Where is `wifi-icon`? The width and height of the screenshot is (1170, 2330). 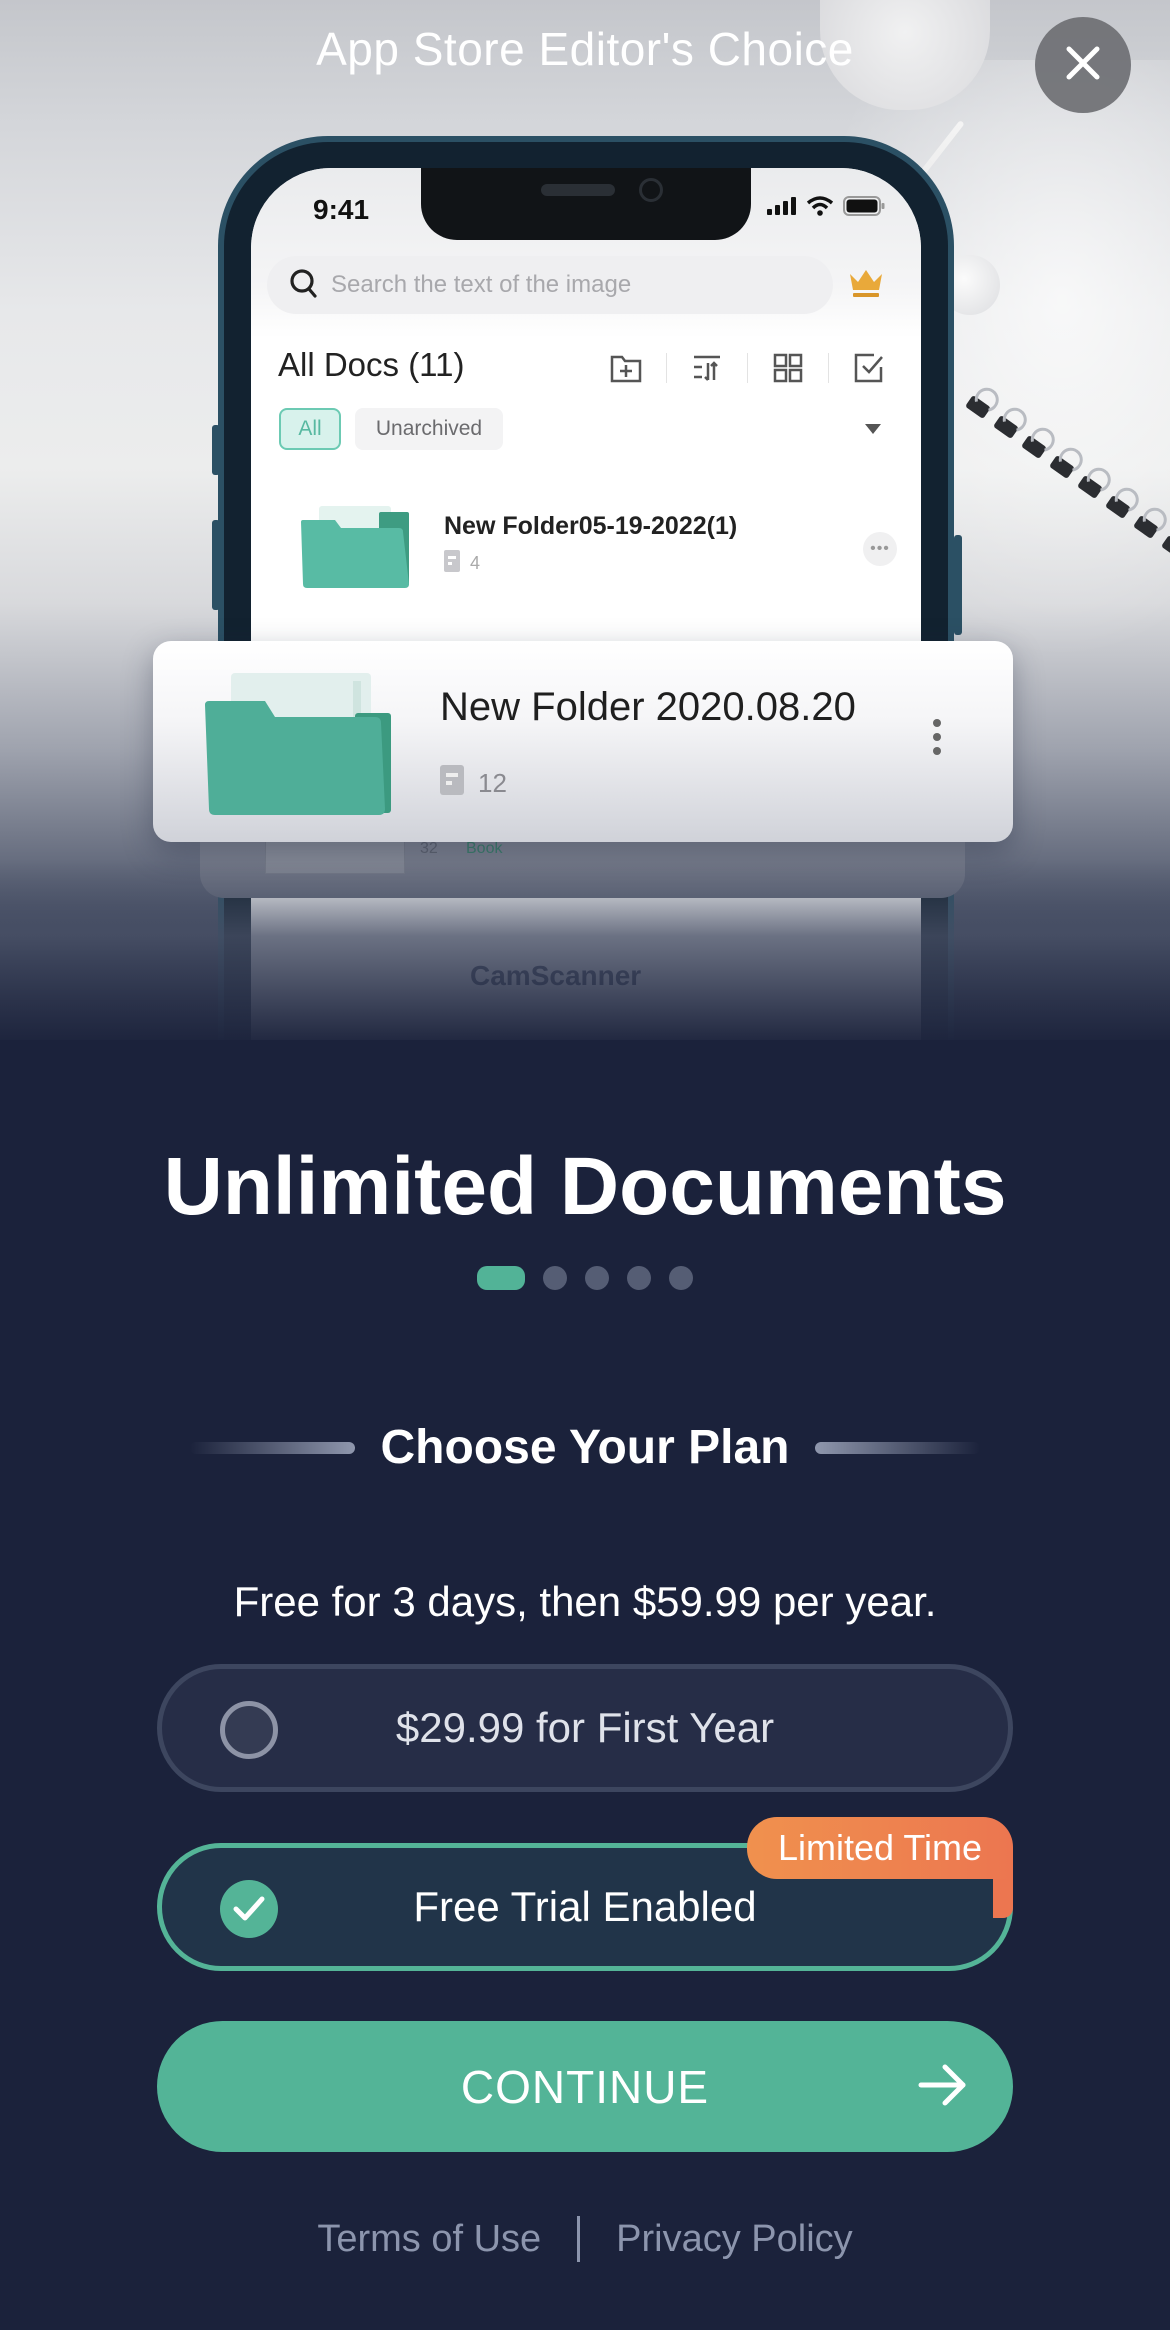
wifi-icon is located at coordinates (820, 208).